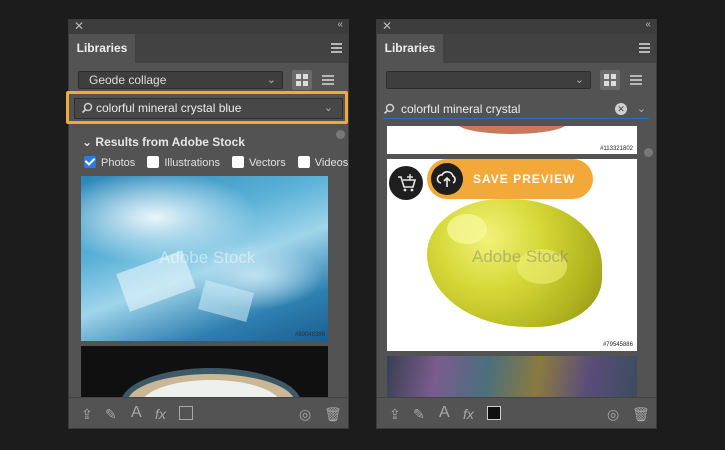 The height and width of the screenshot is (450, 725). Describe the element at coordinates (389, 109) in the screenshot. I see `search-icon` at that location.